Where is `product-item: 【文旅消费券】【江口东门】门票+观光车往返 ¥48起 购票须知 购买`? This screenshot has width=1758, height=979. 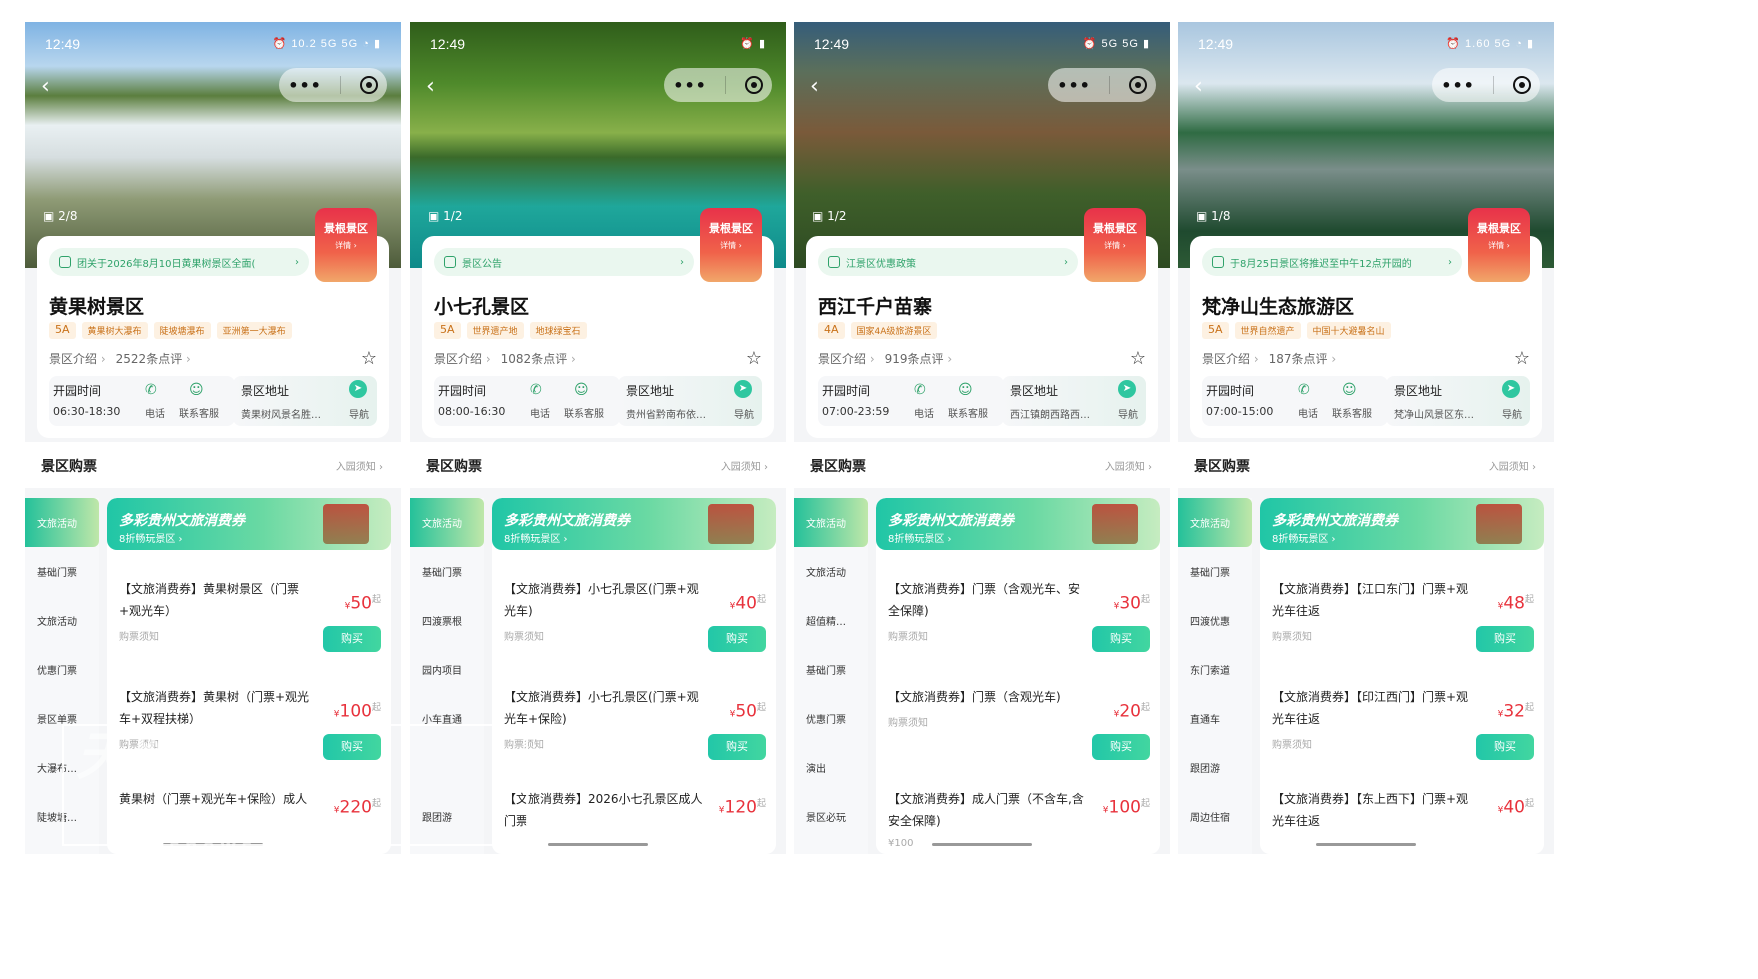
product-item: 【文旅消费券】【江口东门】门票+观光车往返 ¥48起 购票须知 购买 is located at coordinates (1403, 615).